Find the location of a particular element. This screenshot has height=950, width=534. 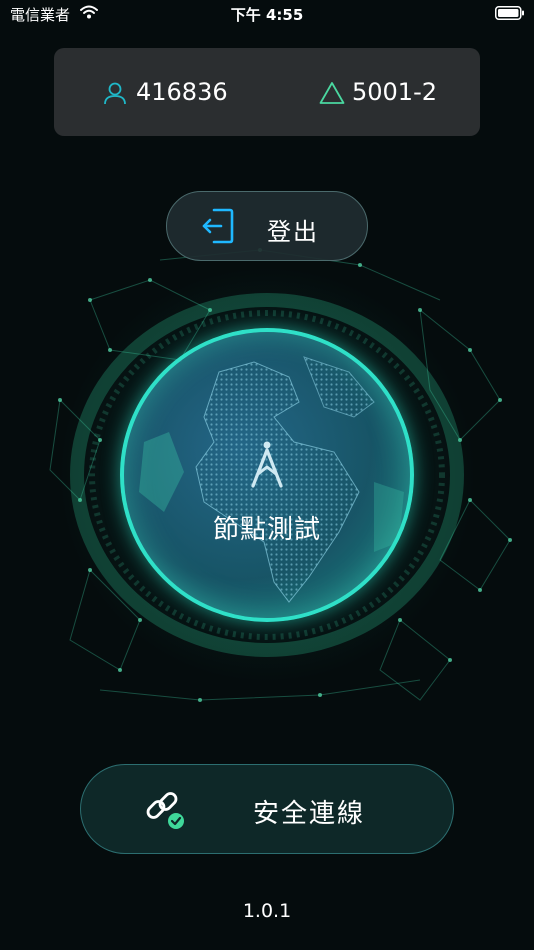

logout-label: 登出 is located at coordinates (293, 232).